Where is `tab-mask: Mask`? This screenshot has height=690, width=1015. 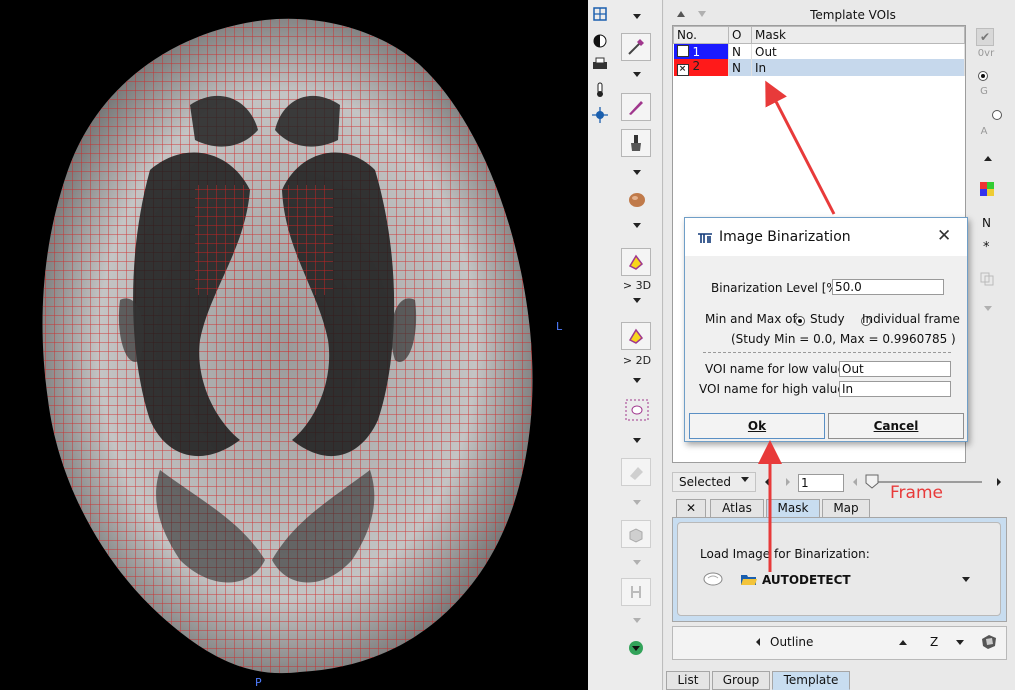 tab-mask: Mask is located at coordinates (793, 508).